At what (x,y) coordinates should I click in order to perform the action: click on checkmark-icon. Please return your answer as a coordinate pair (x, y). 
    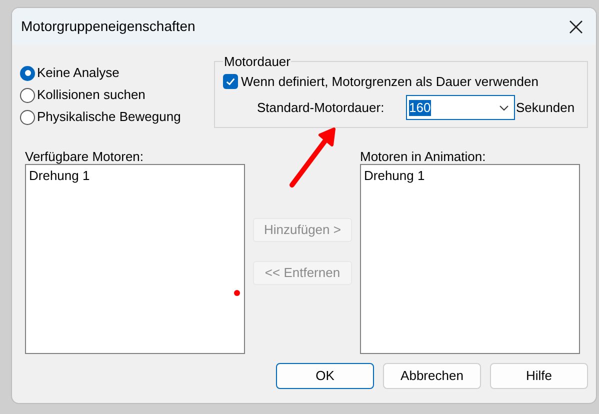
    Looking at the image, I should click on (230, 81).